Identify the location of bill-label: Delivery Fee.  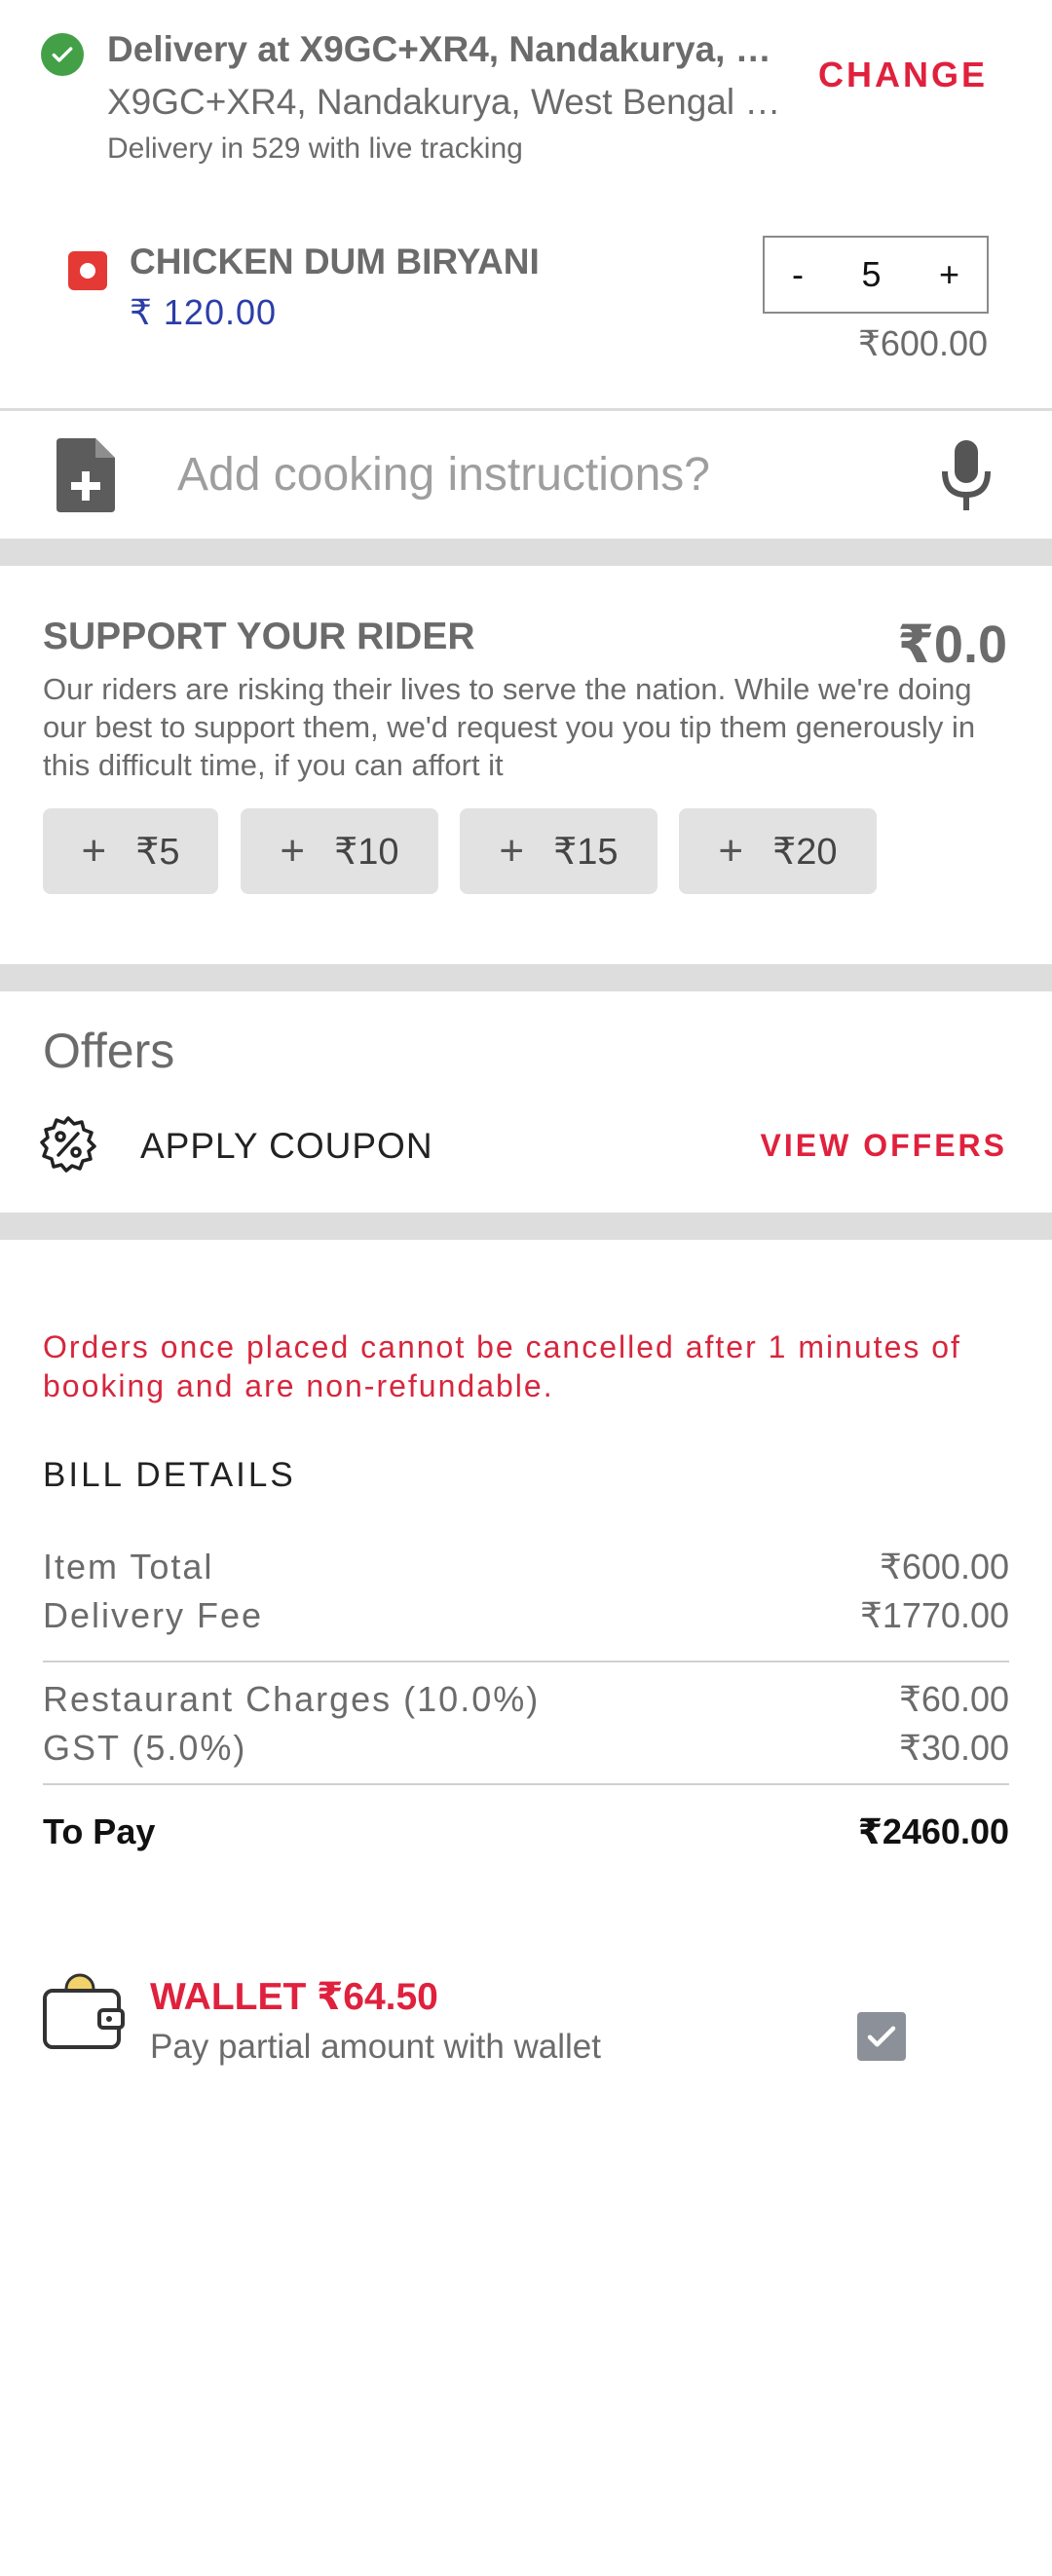
(153, 1615).